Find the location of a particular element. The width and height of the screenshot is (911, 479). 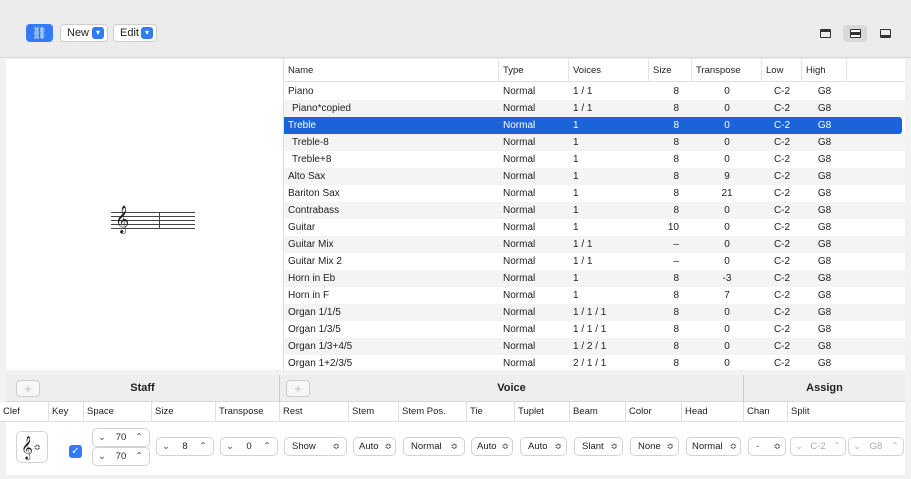

split-high-stepper: ⌄ G8 ⌃ is located at coordinates (876, 446).